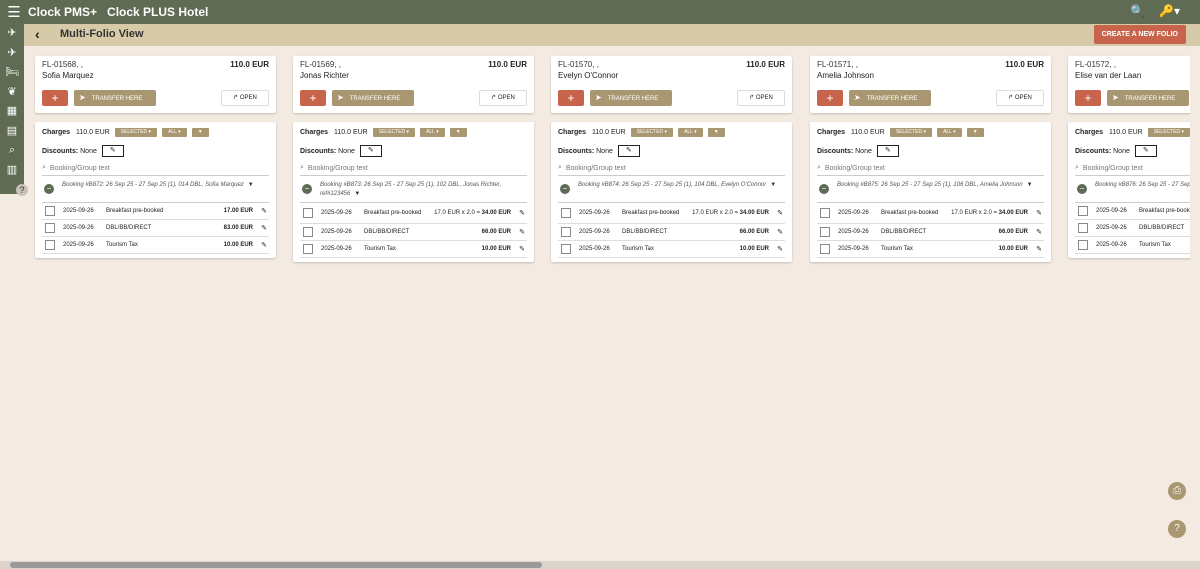  Describe the element at coordinates (12, 171) in the screenshot. I see `book-icon: ▥` at that location.